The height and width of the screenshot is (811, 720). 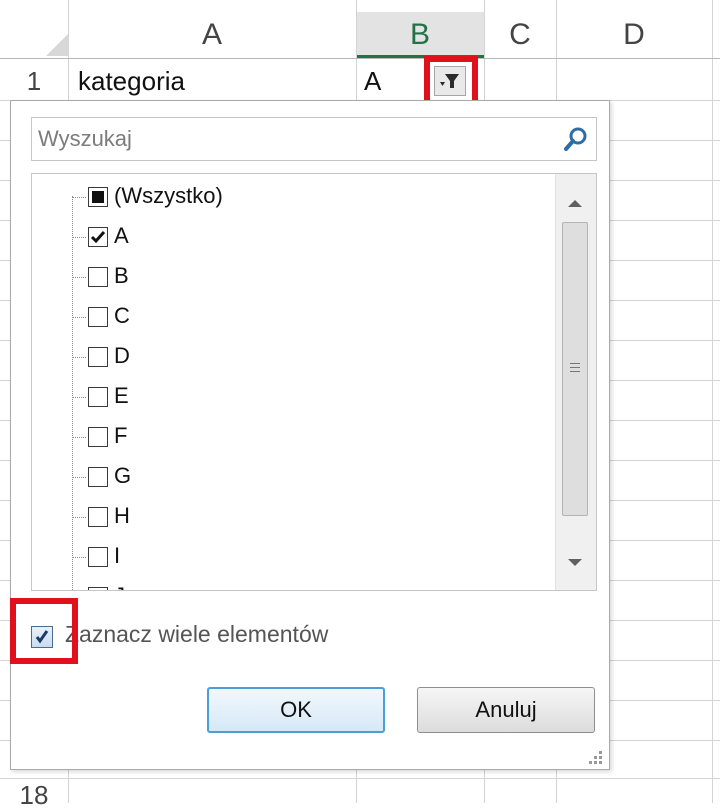 I want to click on select-multiple-option: Zaznacz wiele elementów, so click(x=245, y=636).